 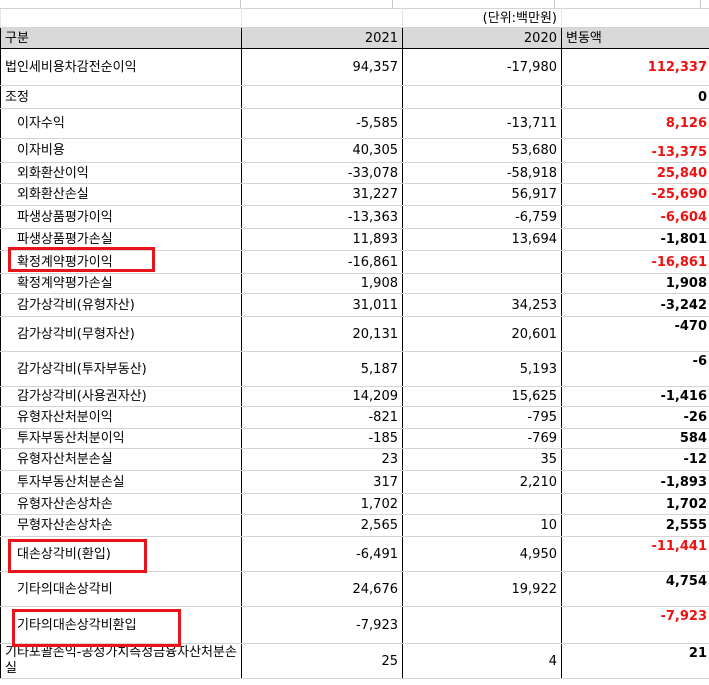 I want to click on value-2020: 20,601, so click(x=482, y=334).